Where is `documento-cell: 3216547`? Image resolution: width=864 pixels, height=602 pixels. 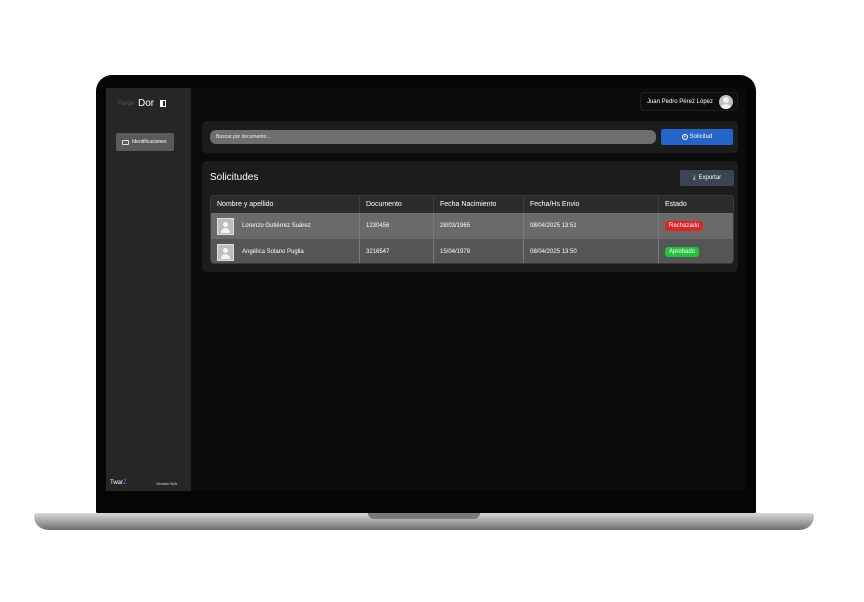 documento-cell: 3216547 is located at coordinates (397, 251).